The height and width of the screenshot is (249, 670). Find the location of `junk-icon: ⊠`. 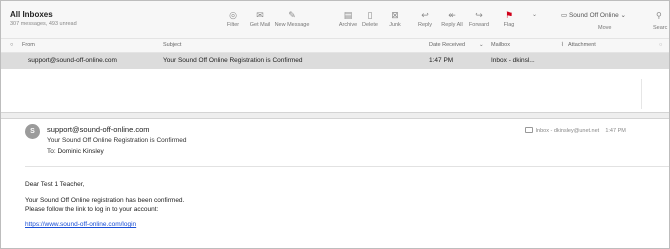

junk-icon: ⊠ is located at coordinates (395, 15).